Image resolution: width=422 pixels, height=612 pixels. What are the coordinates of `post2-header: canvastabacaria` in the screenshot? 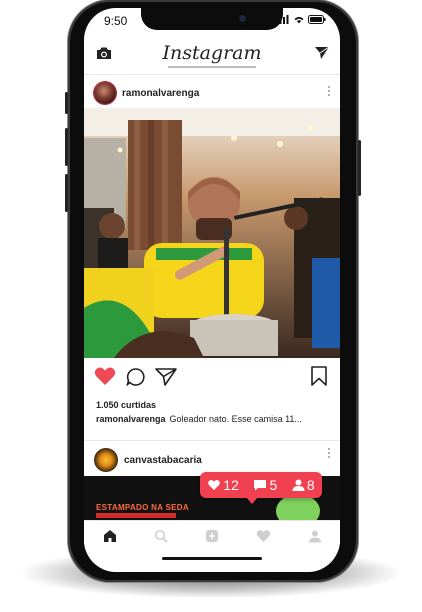 It's located at (212, 459).